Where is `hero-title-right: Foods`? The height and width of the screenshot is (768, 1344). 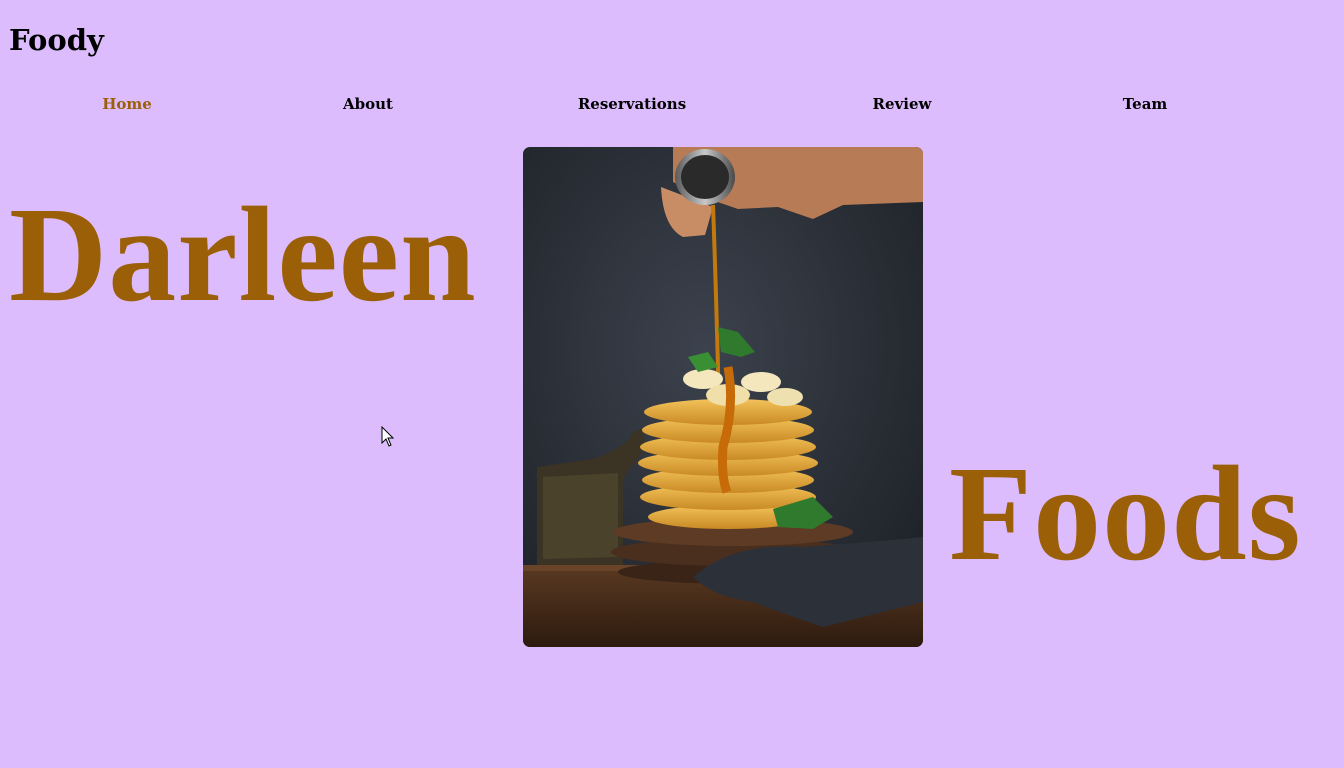 hero-title-right: Foods is located at coordinates (1125, 514).